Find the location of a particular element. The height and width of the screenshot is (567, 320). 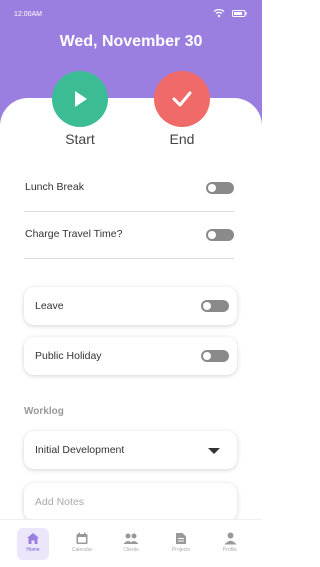

check-icon is located at coordinates (182, 99).